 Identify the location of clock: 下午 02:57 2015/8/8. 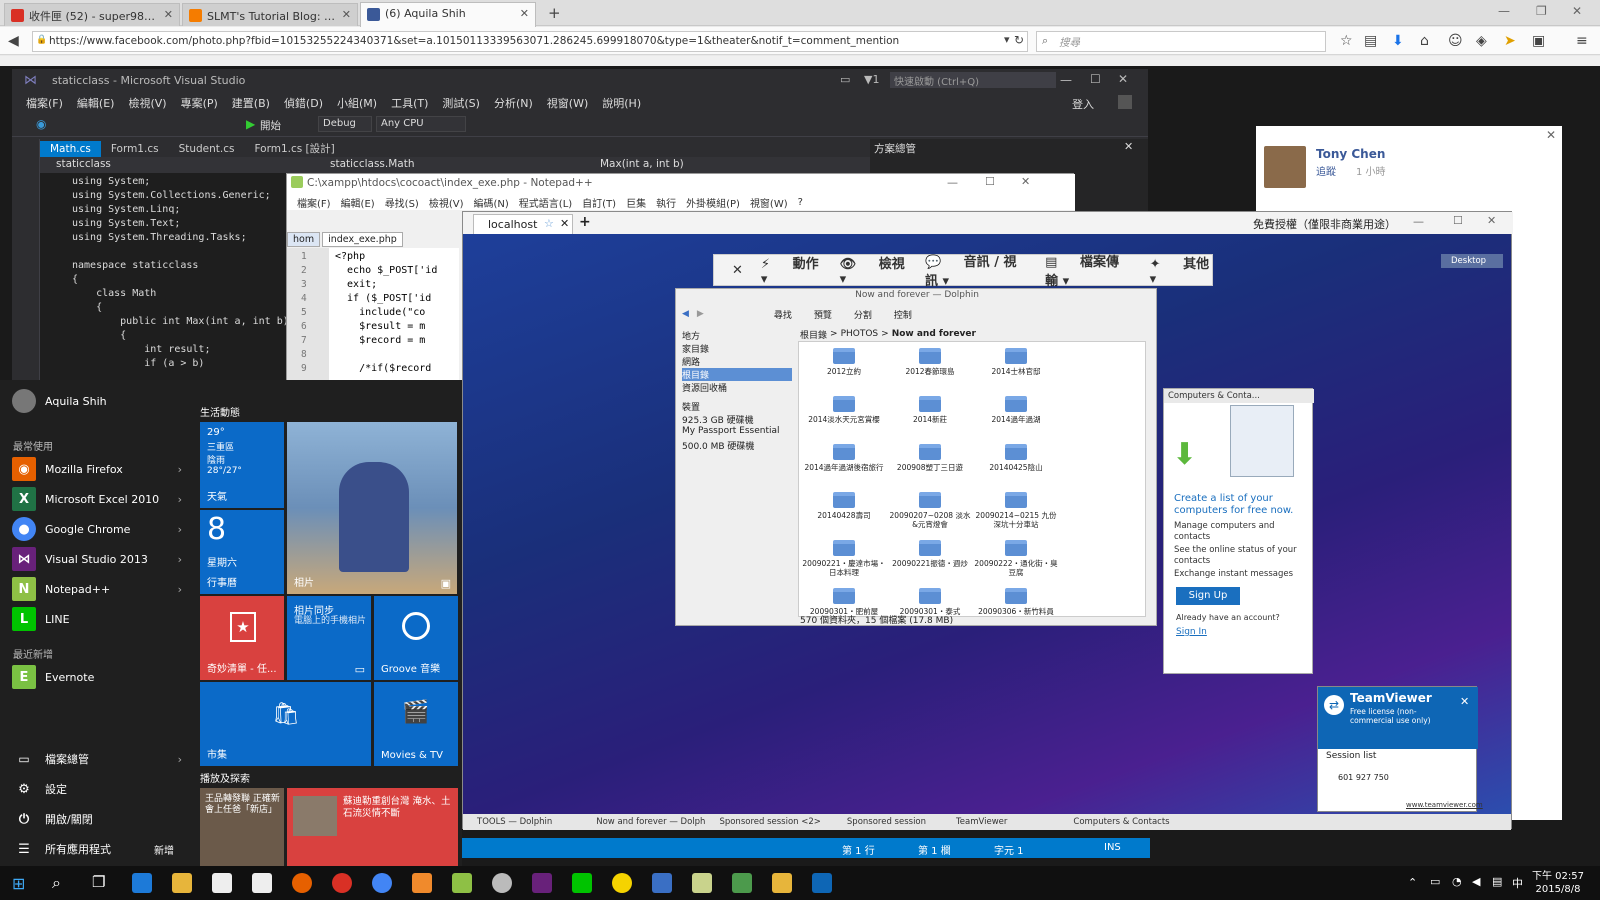
(1558, 883).